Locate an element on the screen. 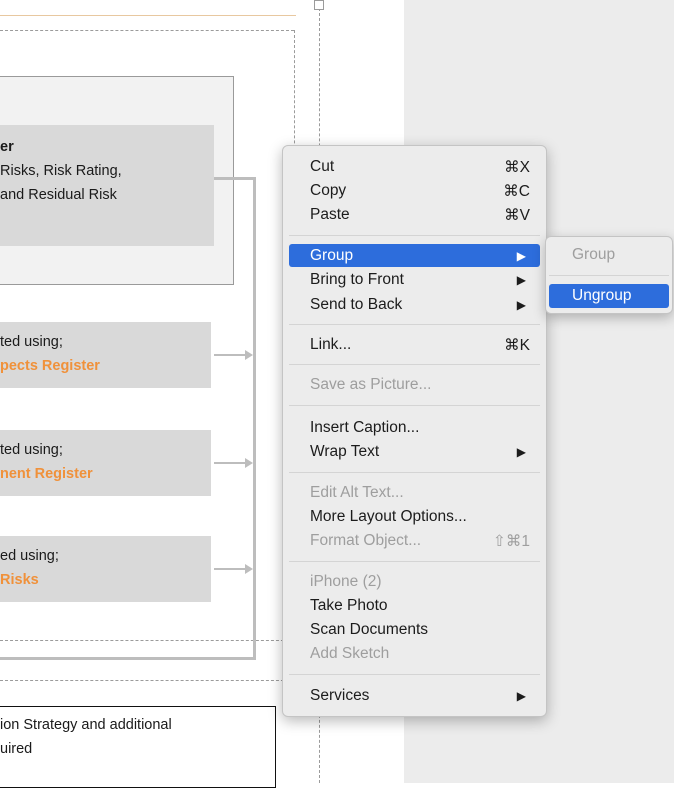 This screenshot has width=674, height=788. menu-item-label: Bring to Front is located at coordinates (357, 279).